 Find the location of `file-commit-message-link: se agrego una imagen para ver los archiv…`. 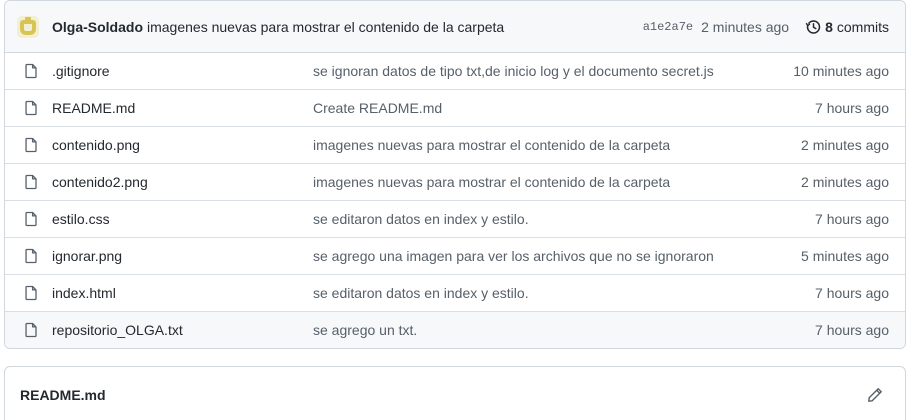

file-commit-message-link: se agrego una imagen para ver los archiv… is located at coordinates (513, 256).